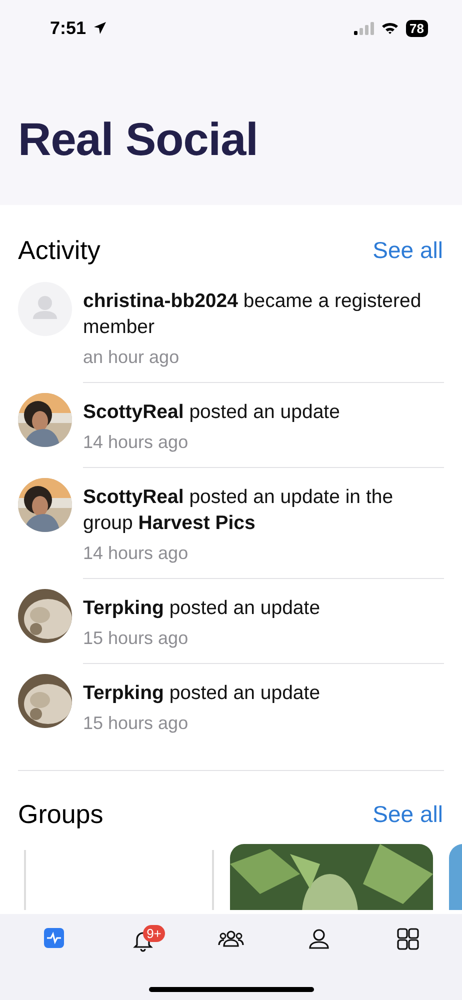 The image size is (462, 1000). Describe the element at coordinates (231, 939) in the screenshot. I see `people-icon` at that location.